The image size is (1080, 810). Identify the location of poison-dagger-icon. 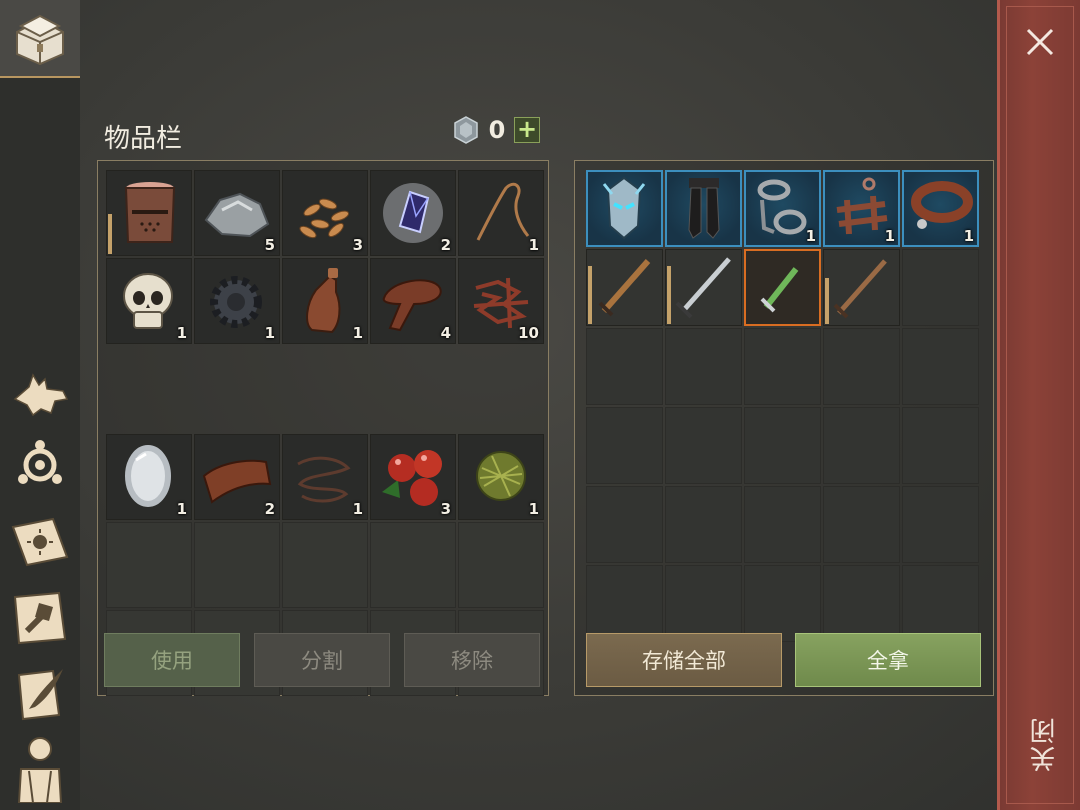
(779, 290).